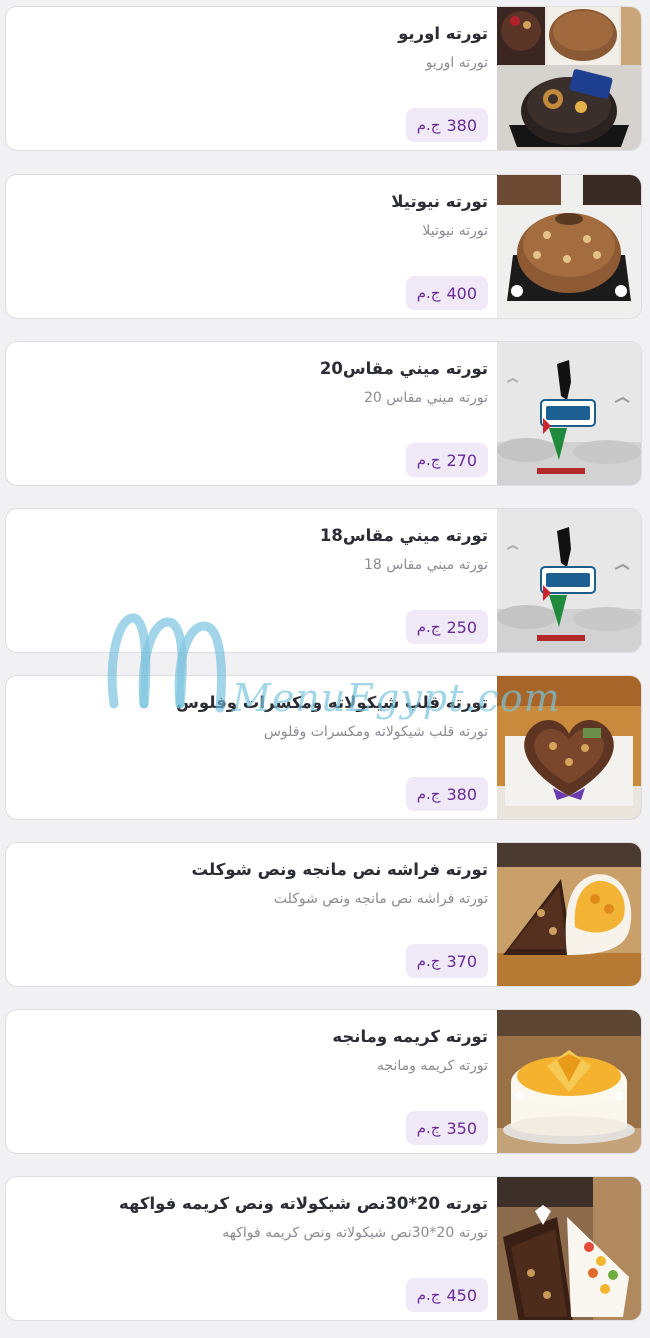 This screenshot has height=1338, width=650. I want to click on price-value: 350, so click(461, 1128).